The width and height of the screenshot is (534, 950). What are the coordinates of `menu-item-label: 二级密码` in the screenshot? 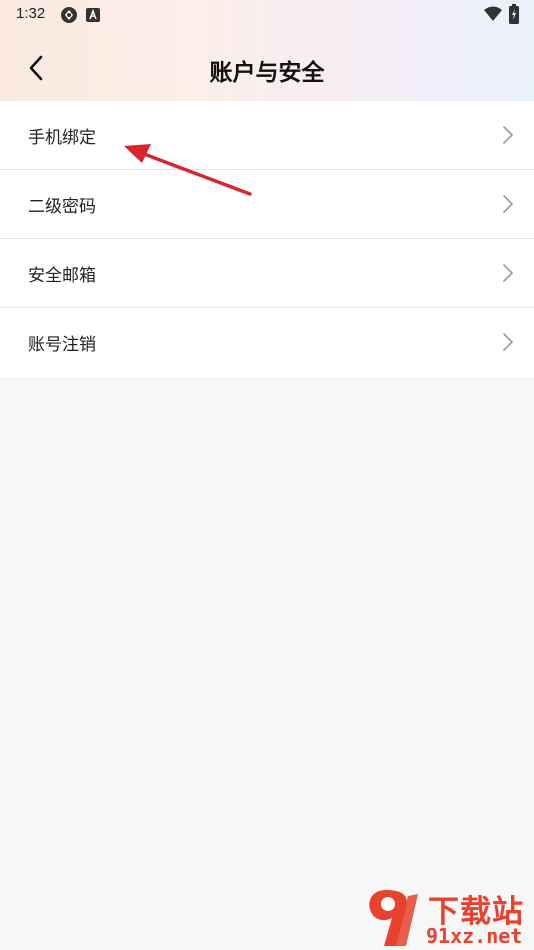 It's located at (62, 206).